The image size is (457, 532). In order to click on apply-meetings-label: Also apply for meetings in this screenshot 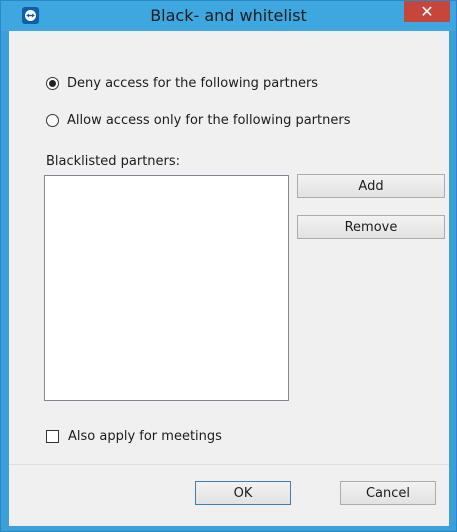, I will do `click(145, 436)`.